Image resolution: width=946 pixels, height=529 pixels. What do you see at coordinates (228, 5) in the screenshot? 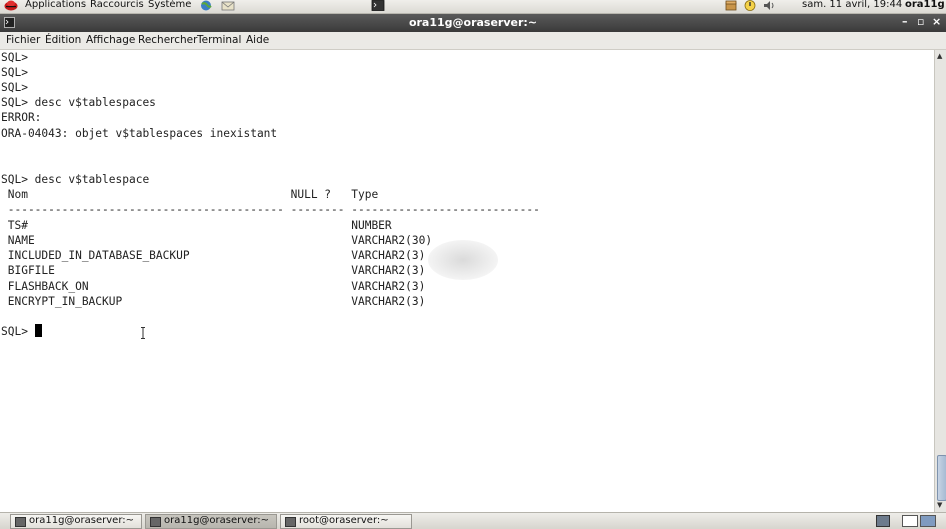
I see `mail-icon` at bounding box center [228, 5].